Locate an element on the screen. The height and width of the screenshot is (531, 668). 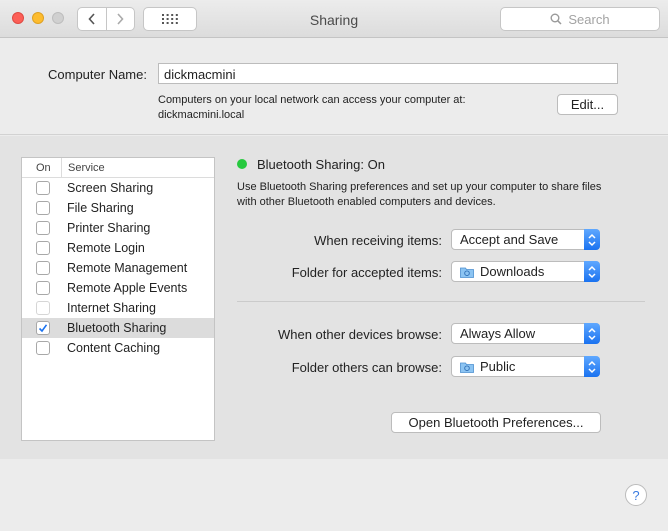
receiving-popup: Accept and Save is located at coordinates (525, 239).